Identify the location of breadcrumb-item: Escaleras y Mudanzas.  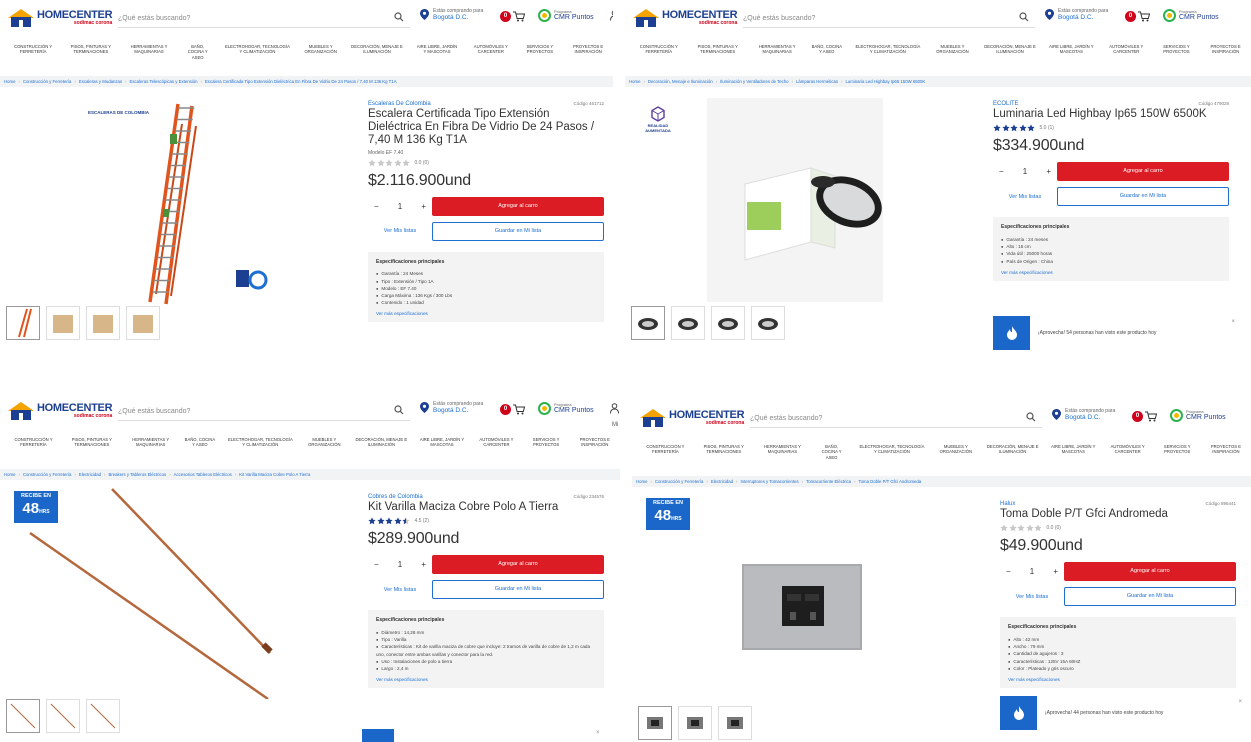
(100, 81).